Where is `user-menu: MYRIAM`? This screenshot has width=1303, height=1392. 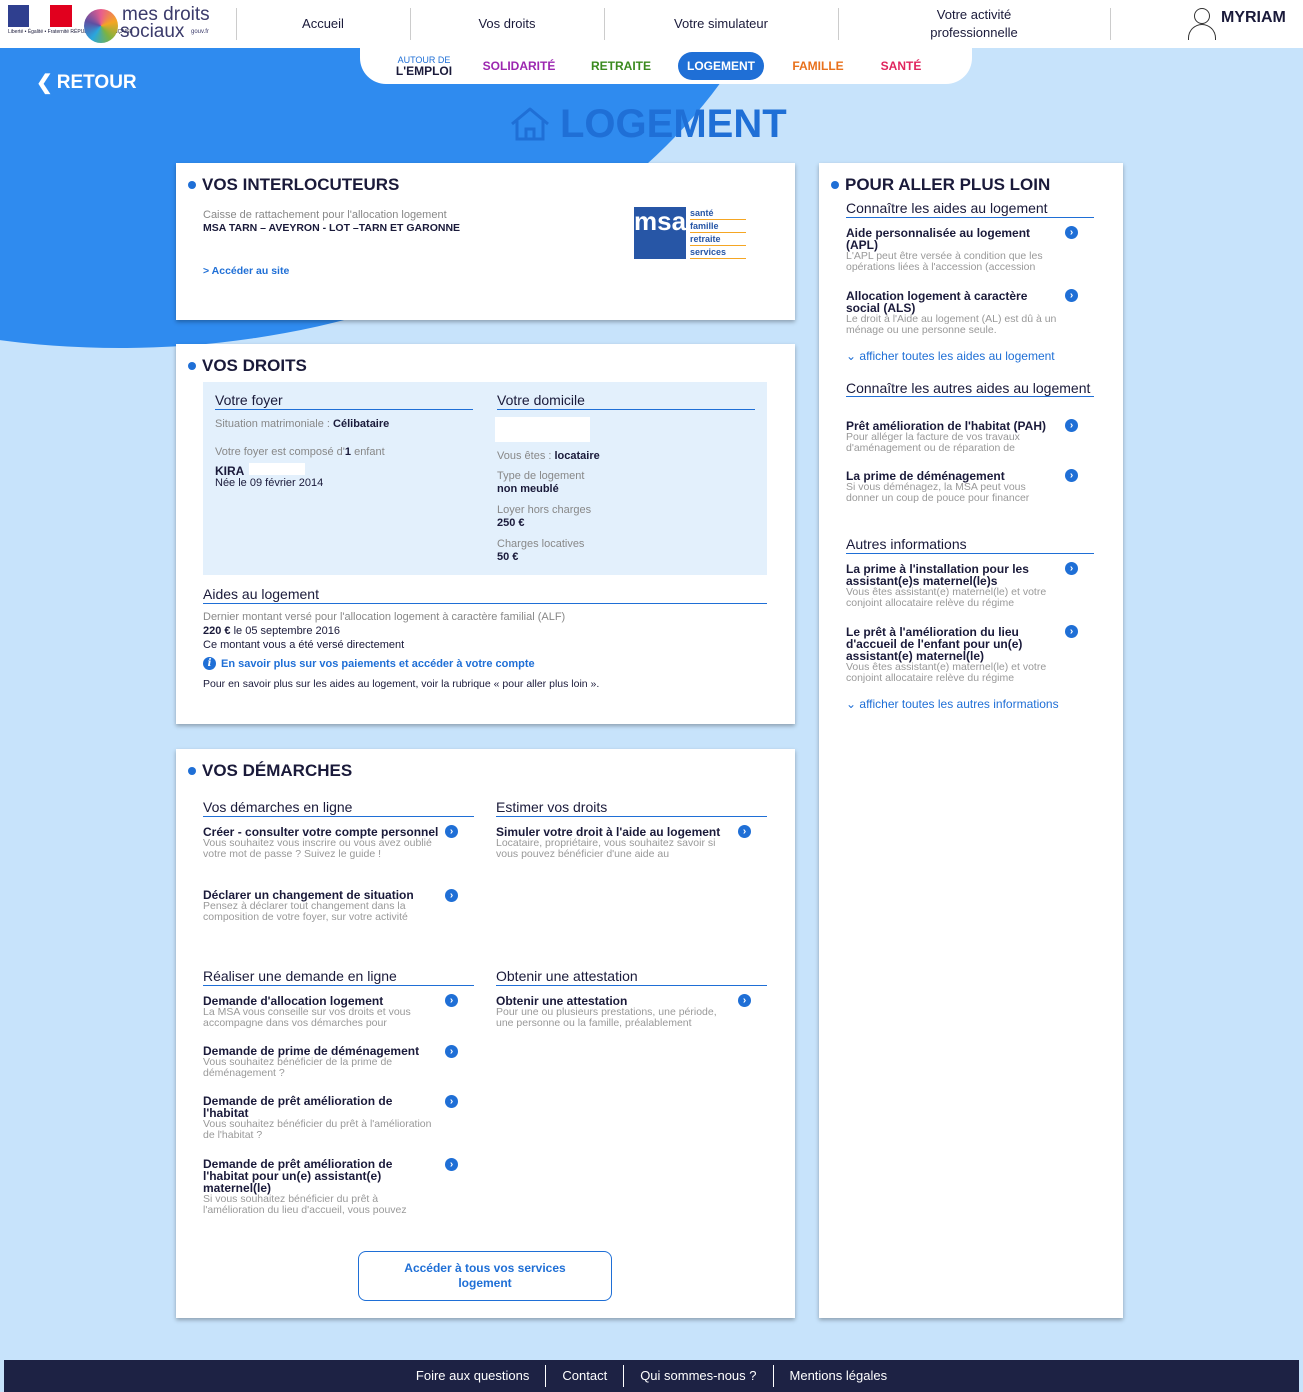 user-menu: MYRIAM is located at coordinates (1236, 24).